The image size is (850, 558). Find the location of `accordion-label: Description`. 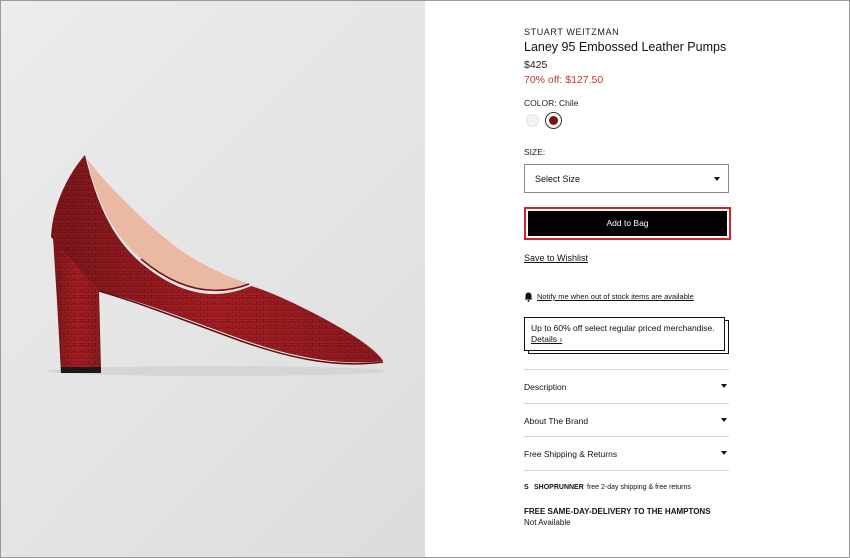

accordion-label: Description is located at coordinates (545, 387).